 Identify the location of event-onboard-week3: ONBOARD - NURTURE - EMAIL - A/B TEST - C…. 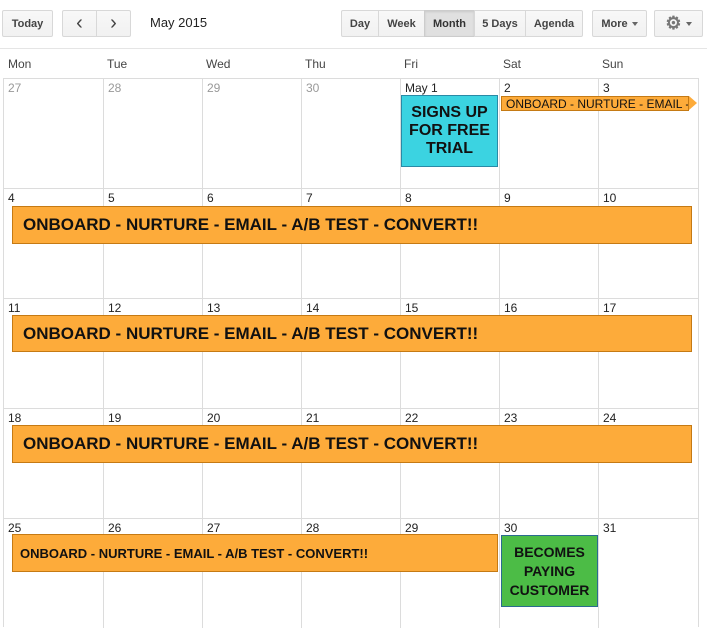
(352, 333).